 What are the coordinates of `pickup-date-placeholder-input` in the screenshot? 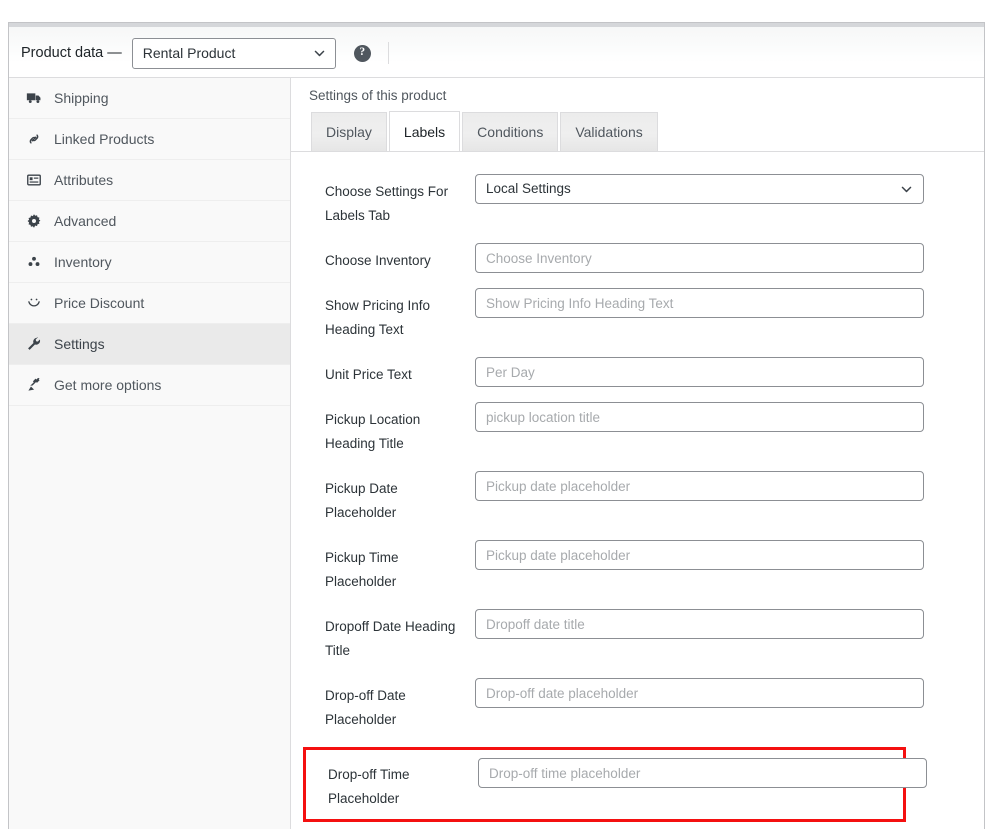 It's located at (699, 486).